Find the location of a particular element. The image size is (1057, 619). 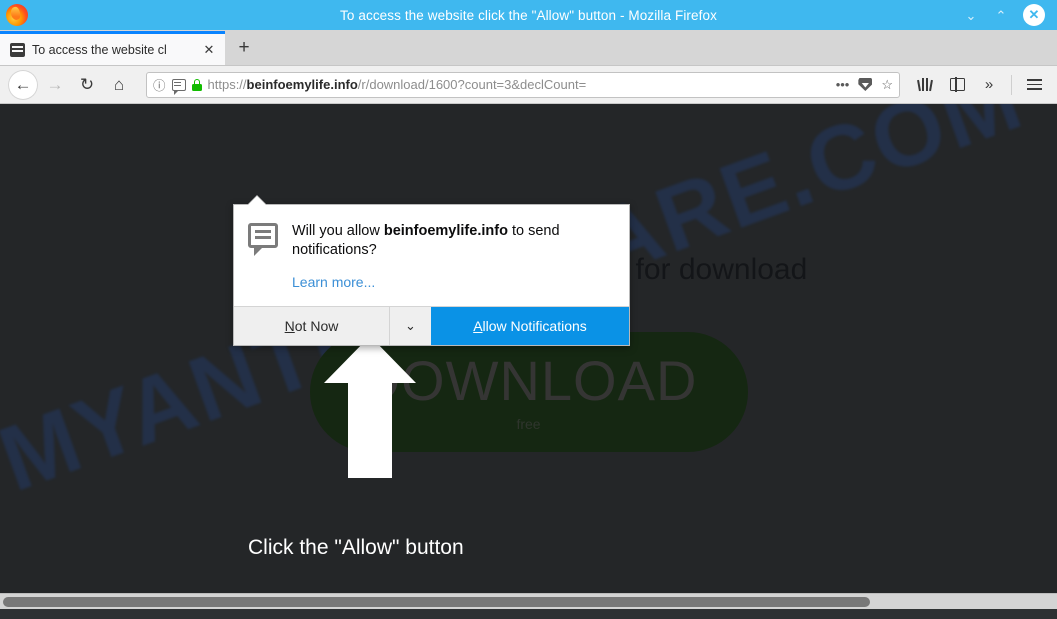

not-now-button: Not Now is located at coordinates (311, 326).